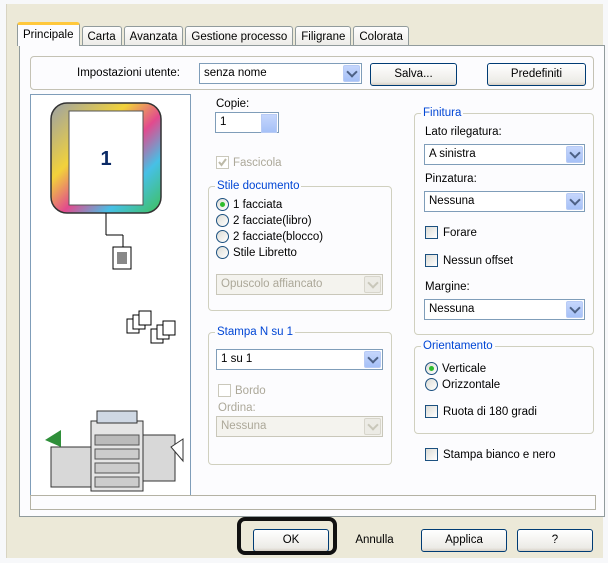 This screenshot has width=608, height=563. Describe the element at coordinates (452, 201) in the screenshot. I see `staple-value: Nessuna` at that location.